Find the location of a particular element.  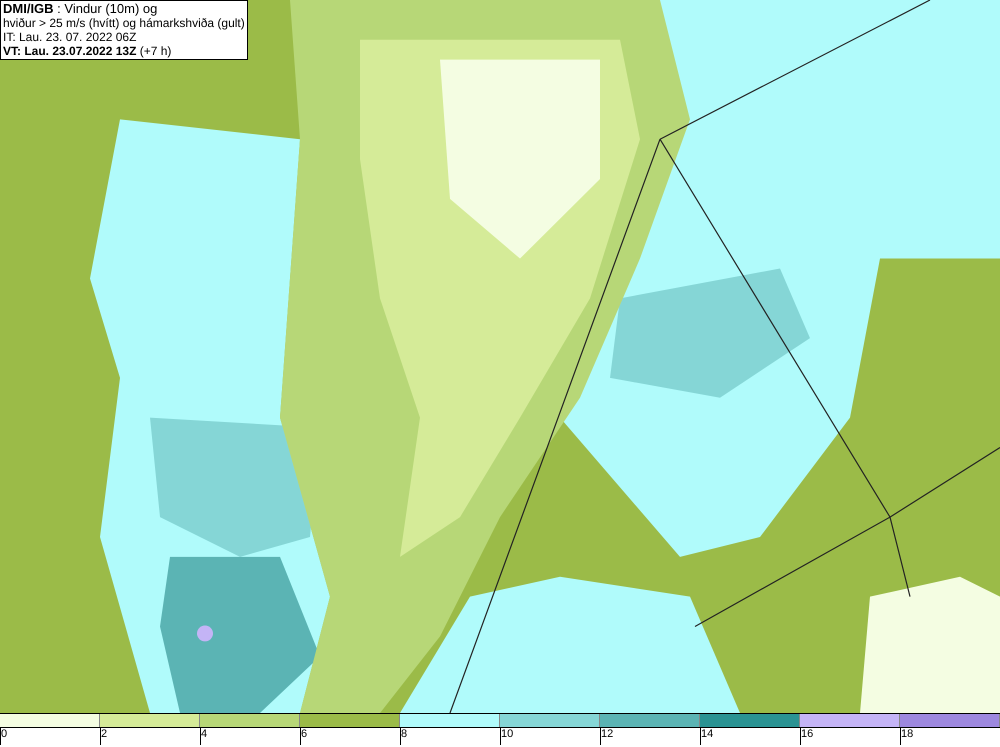

legend-label: 16 is located at coordinates (807, 734).